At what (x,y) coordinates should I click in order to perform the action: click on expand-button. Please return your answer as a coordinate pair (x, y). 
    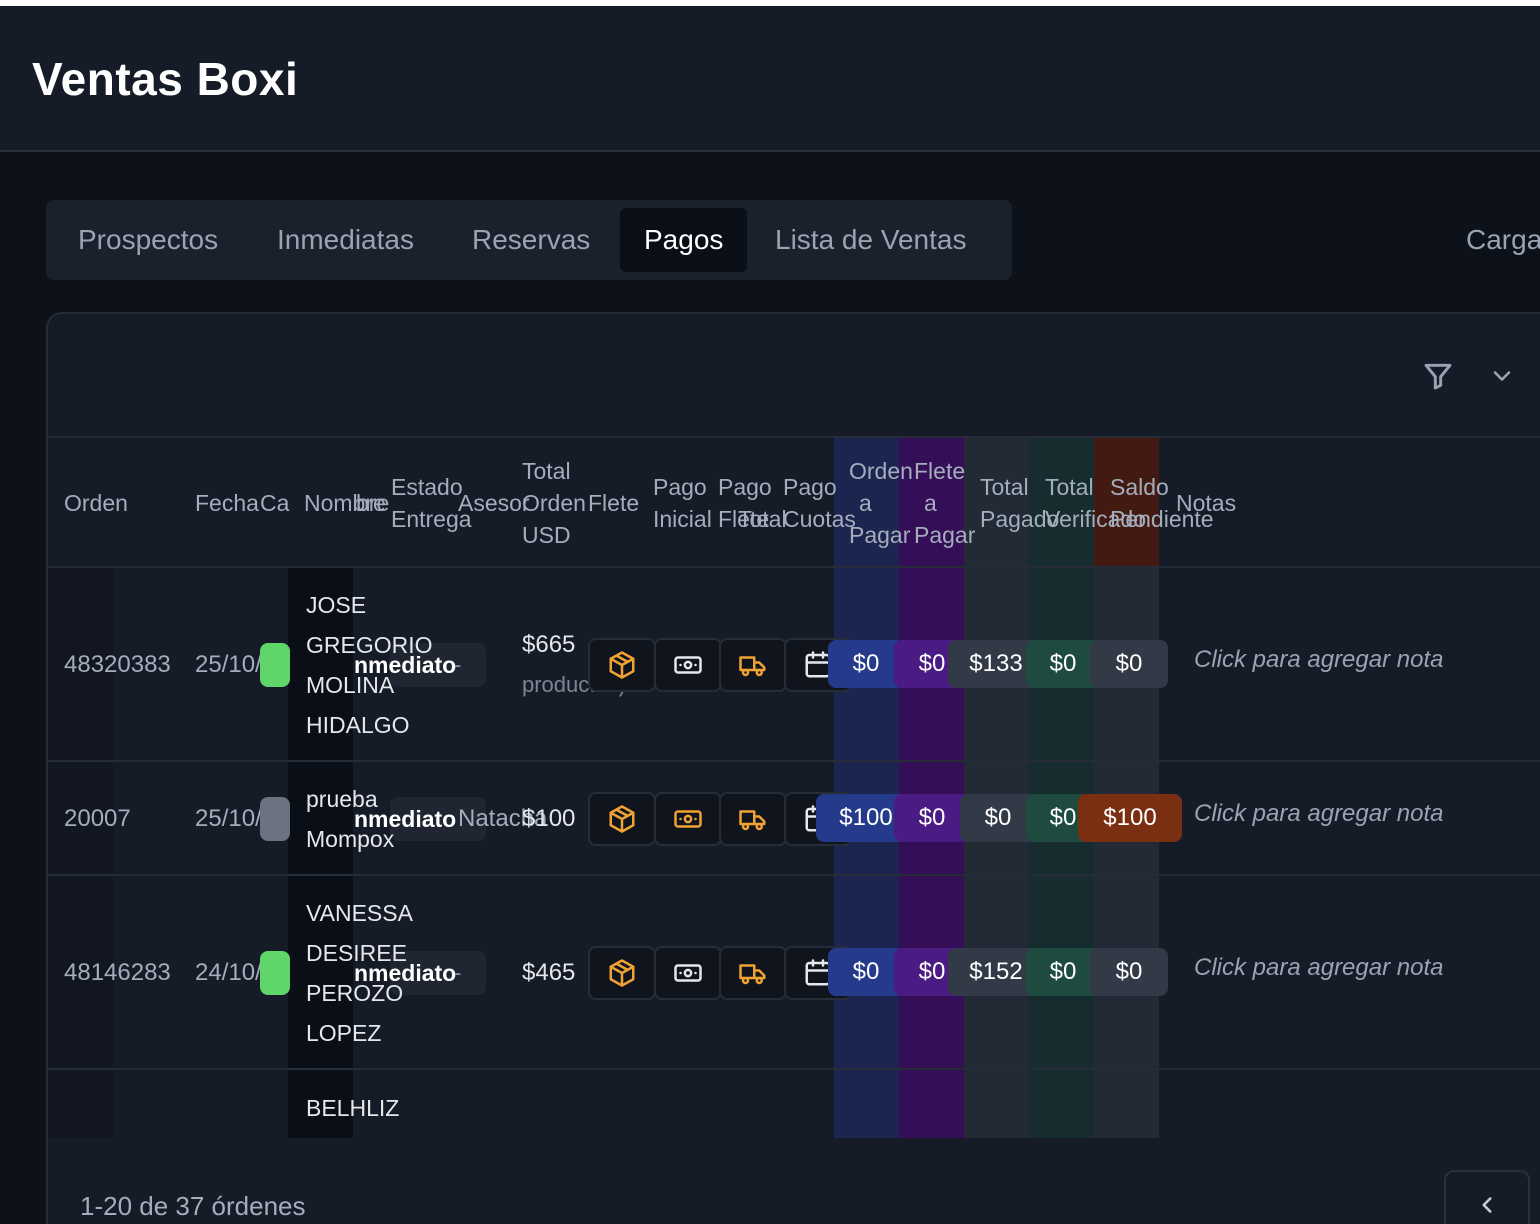
    Looking at the image, I should click on (1502, 376).